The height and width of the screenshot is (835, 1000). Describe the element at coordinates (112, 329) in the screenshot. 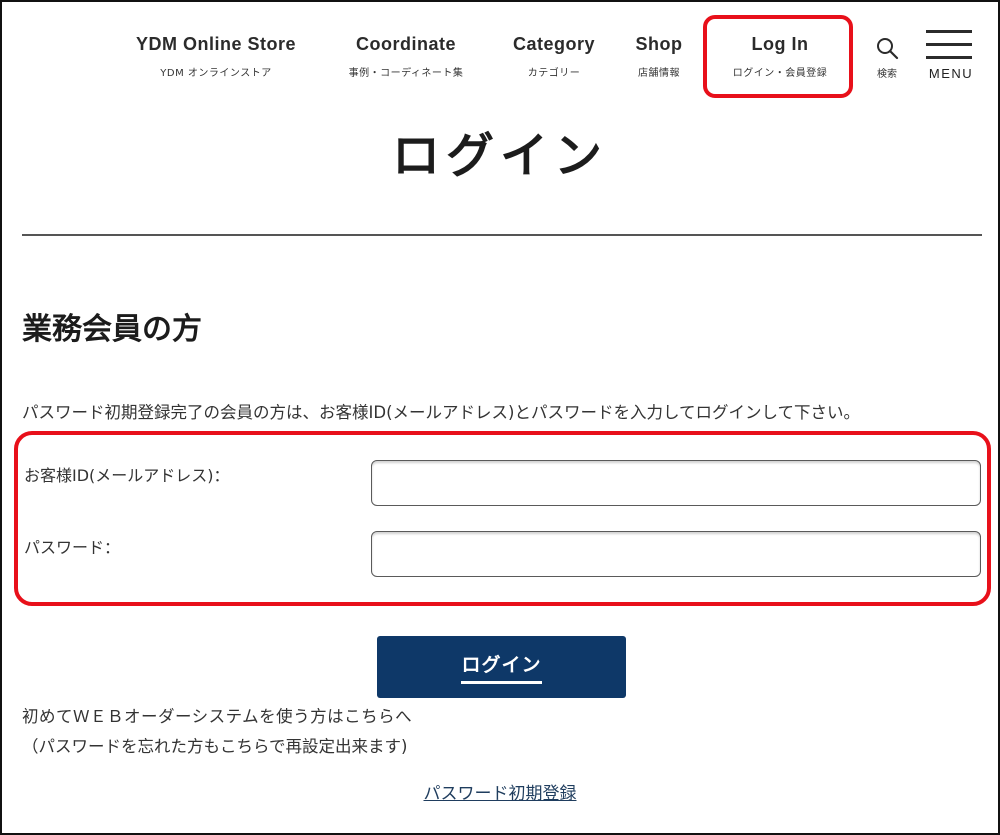

I see `section-title: 業務会員の方` at that location.